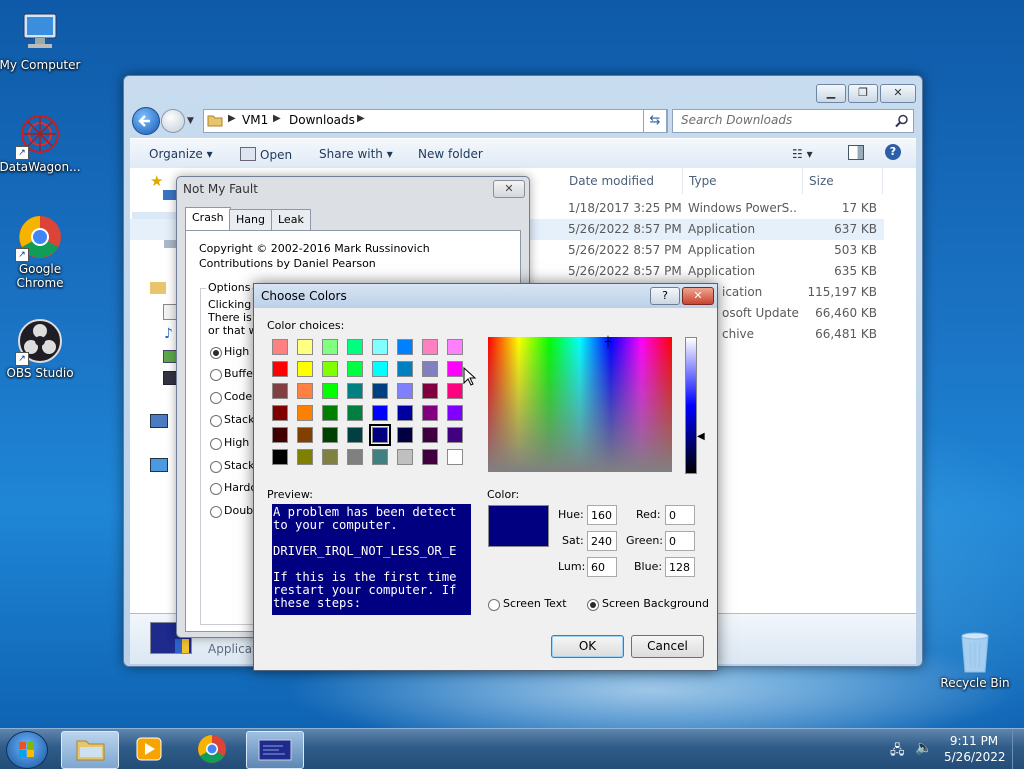  Describe the element at coordinates (974, 741) in the screenshot. I see `clock-time: 9:11 PM` at that location.